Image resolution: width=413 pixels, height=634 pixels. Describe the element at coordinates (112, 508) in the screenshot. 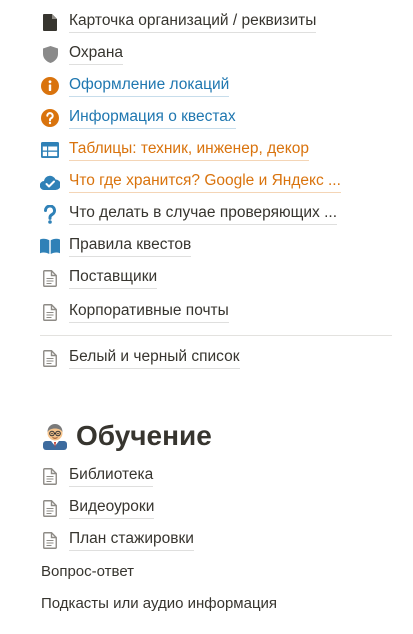

I see `page-link-label: Видеоуроки` at that location.